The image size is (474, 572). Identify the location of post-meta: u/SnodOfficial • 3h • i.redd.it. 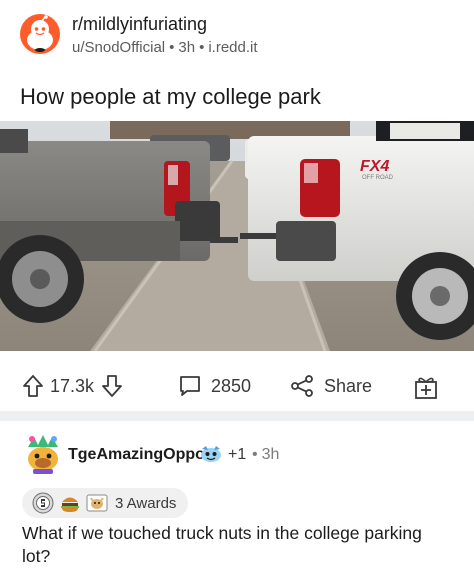
(165, 47).